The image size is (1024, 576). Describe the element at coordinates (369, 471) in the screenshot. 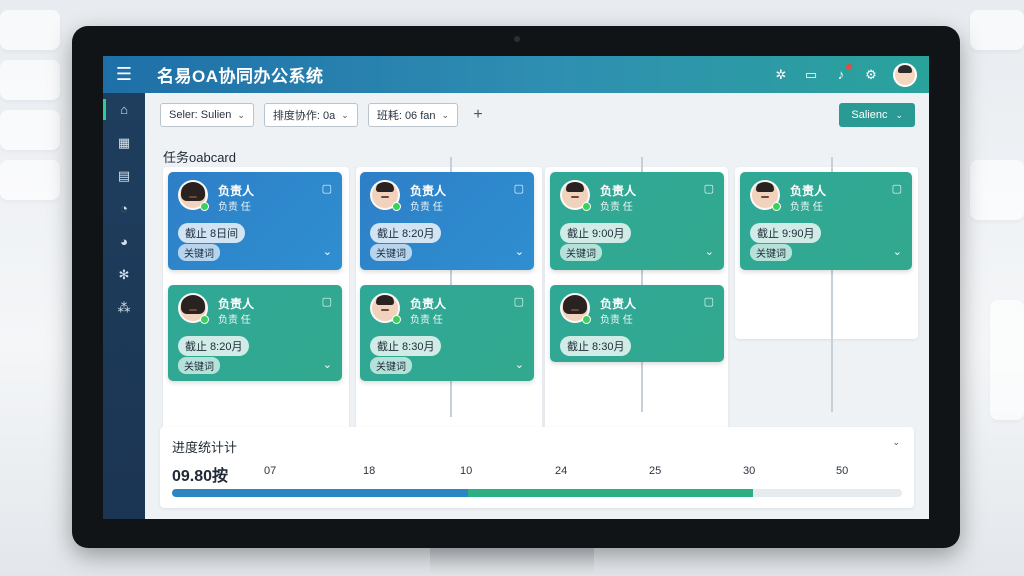

I see `progress-tick: 18` at that location.